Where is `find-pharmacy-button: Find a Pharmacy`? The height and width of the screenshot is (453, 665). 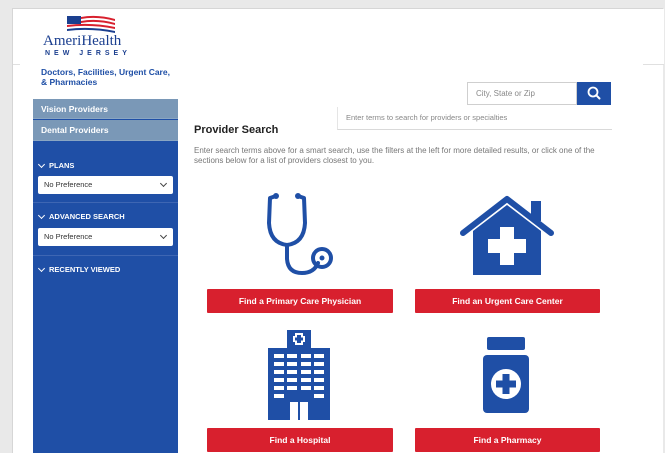 find-pharmacy-button: Find a Pharmacy is located at coordinates (507, 440).